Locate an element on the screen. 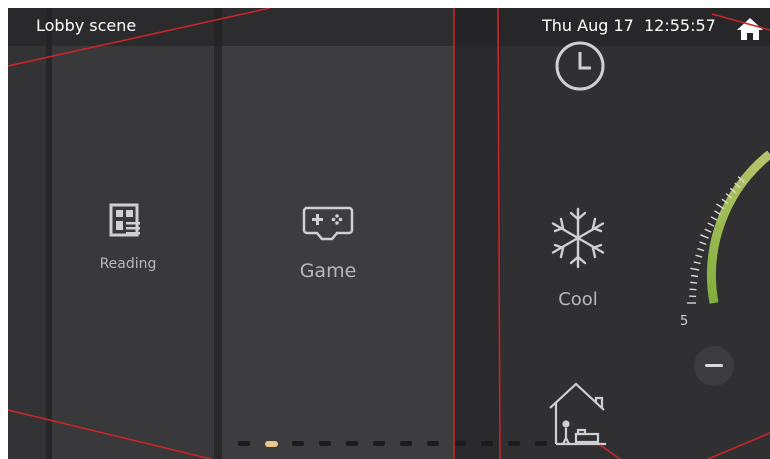  scale-min-label: 5 is located at coordinates (684, 321).